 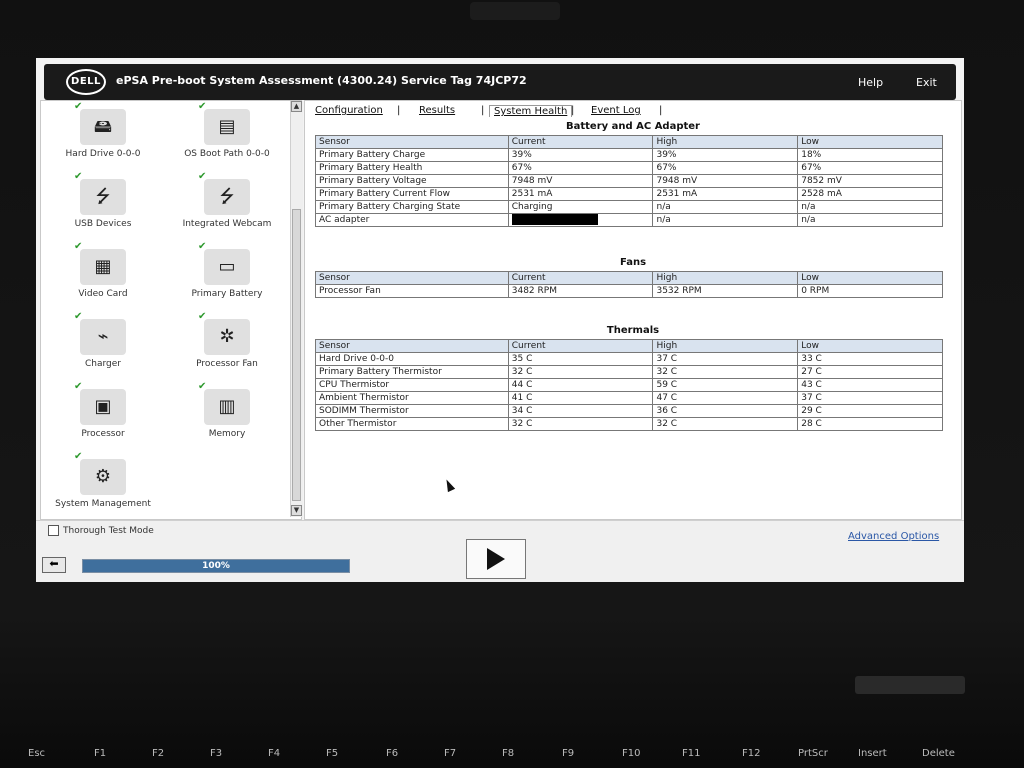 I want to click on key-f11: F11, so click(x=691, y=753).